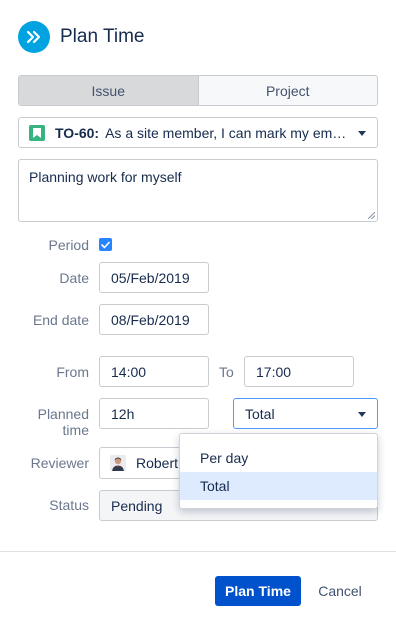 The height and width of the screenshot is (628, 396). What do you see at coordinates (258, 591) in the screenshot?
I see `plan-time-button: Plan Time` at bounding box center [258, 591].